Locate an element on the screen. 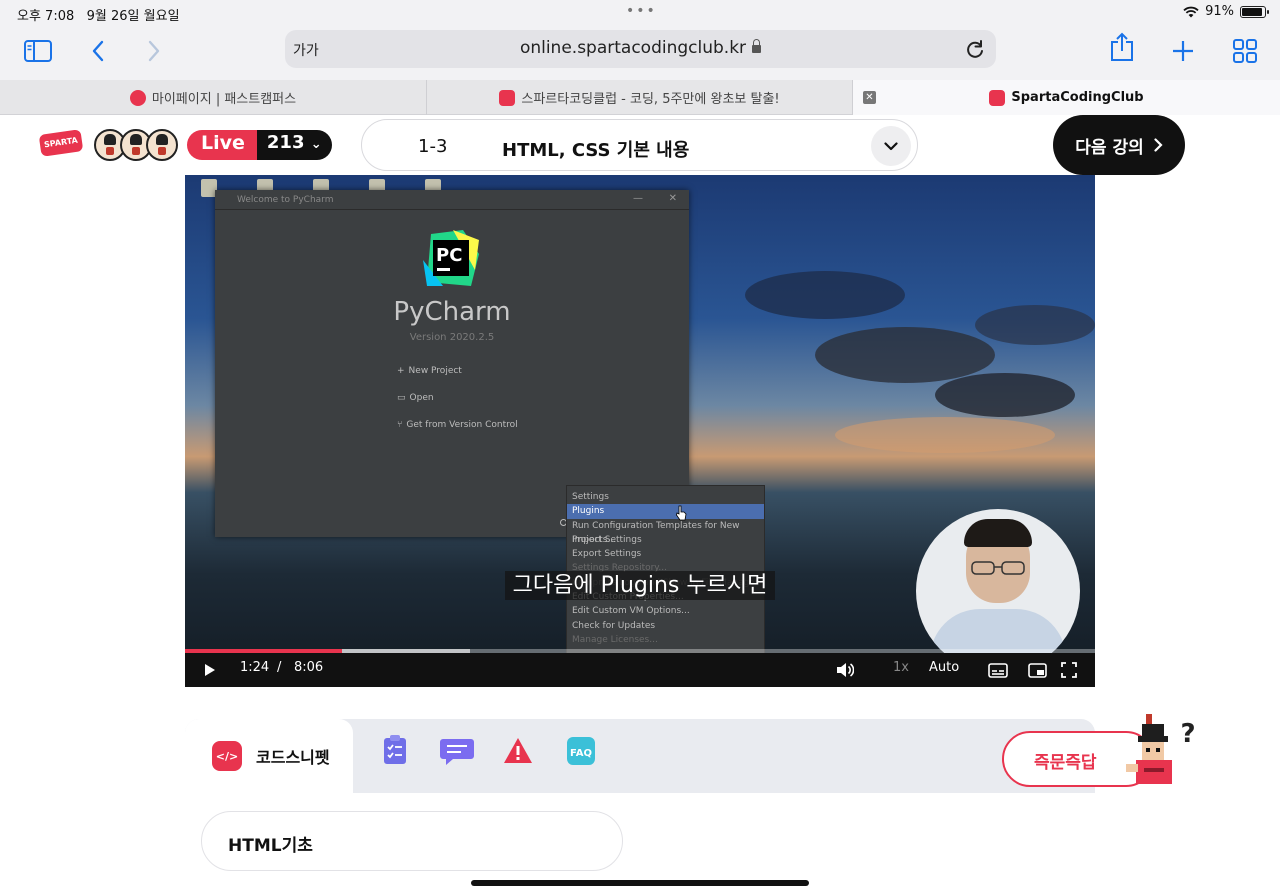  next-lecture-label: 다음 강의 is located at coordinates (1109, 147).